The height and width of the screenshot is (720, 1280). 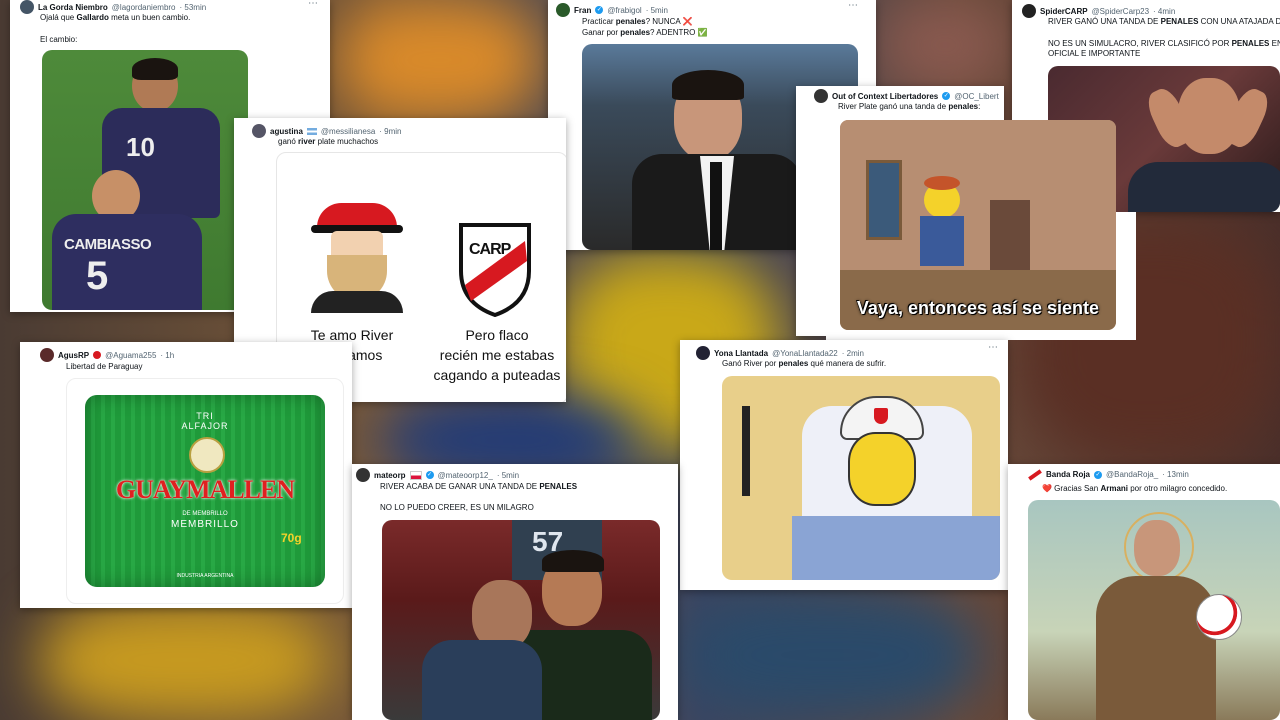 What do you see at coordinates (97, 276) in the screenshot?
I see `jersey-back-number: 5` at bounding box center [97, 276].